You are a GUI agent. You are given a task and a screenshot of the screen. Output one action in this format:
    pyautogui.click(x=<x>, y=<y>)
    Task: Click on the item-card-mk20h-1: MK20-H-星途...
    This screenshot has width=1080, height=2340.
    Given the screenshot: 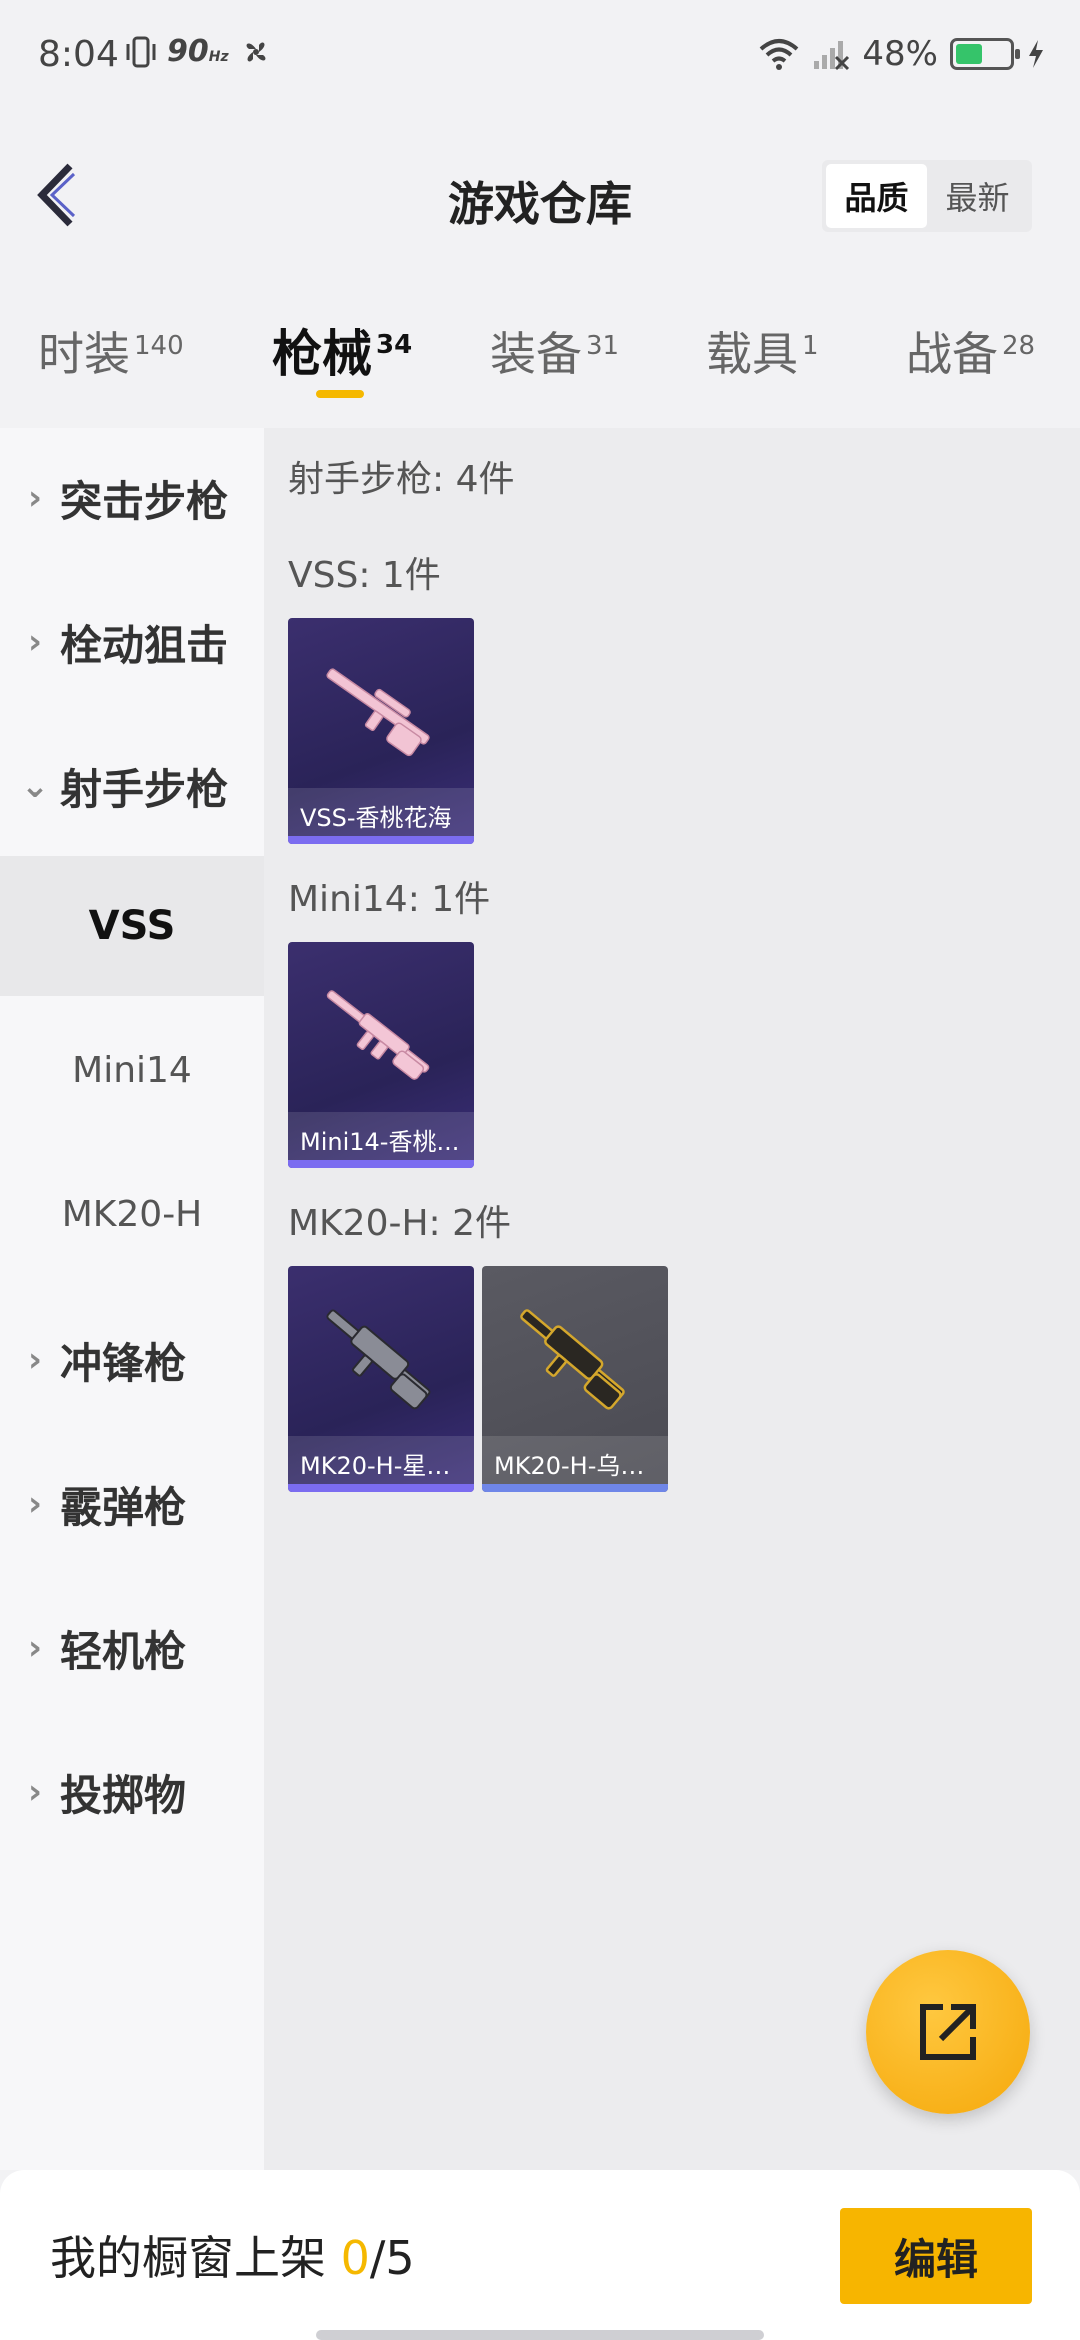 What is the action you would take?
    pyautogui.click(x=381, y=1379)
    